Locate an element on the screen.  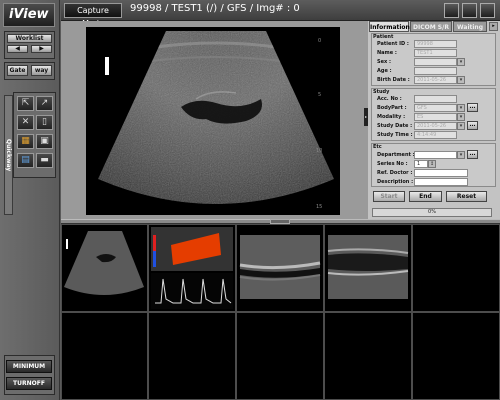
birth-date-label: Birth Date : is located at coordinates (393, 80).